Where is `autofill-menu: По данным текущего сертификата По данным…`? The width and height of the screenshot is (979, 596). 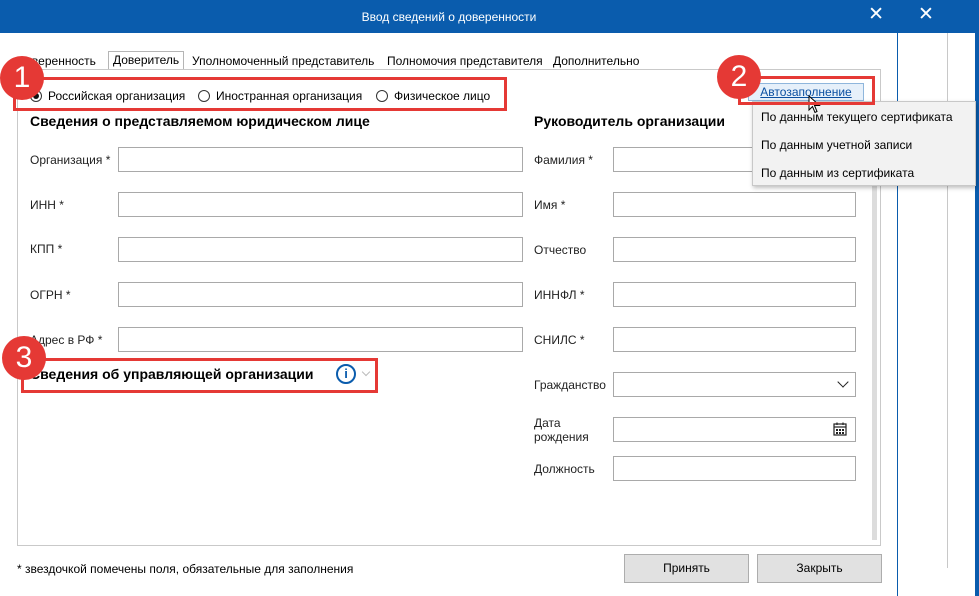 autofill-menu: По данным текущего сертификата По данным… is located at coordinates (864, 143).